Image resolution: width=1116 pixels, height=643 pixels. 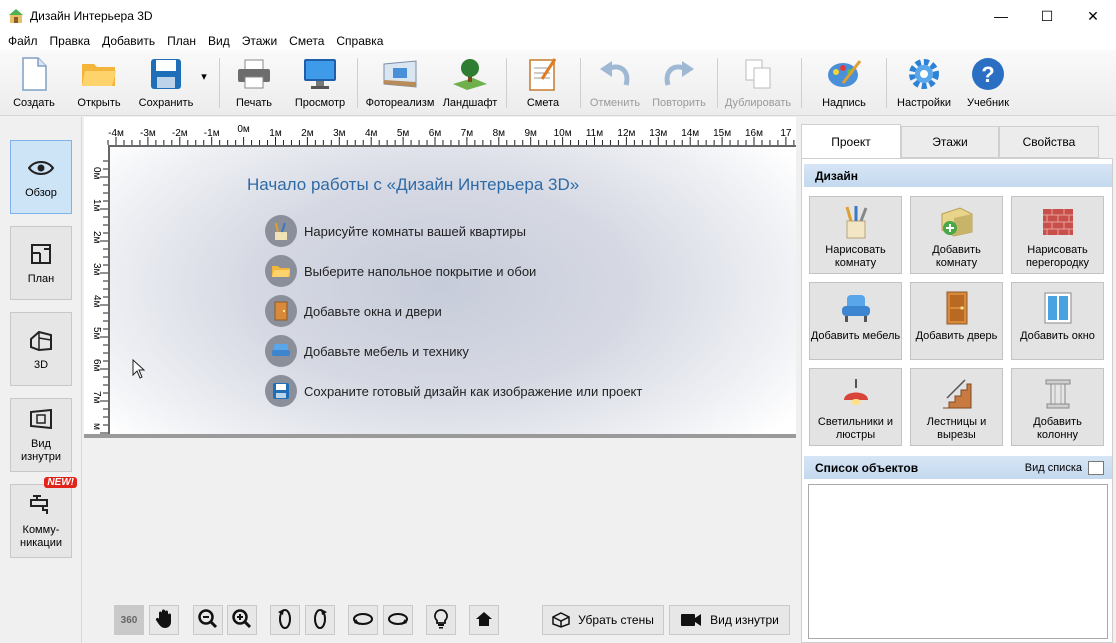 What do you see at coordinates (679, 85) in the screenshot?
I see `redo-button: Повторить` at bounding box center [679, 85].